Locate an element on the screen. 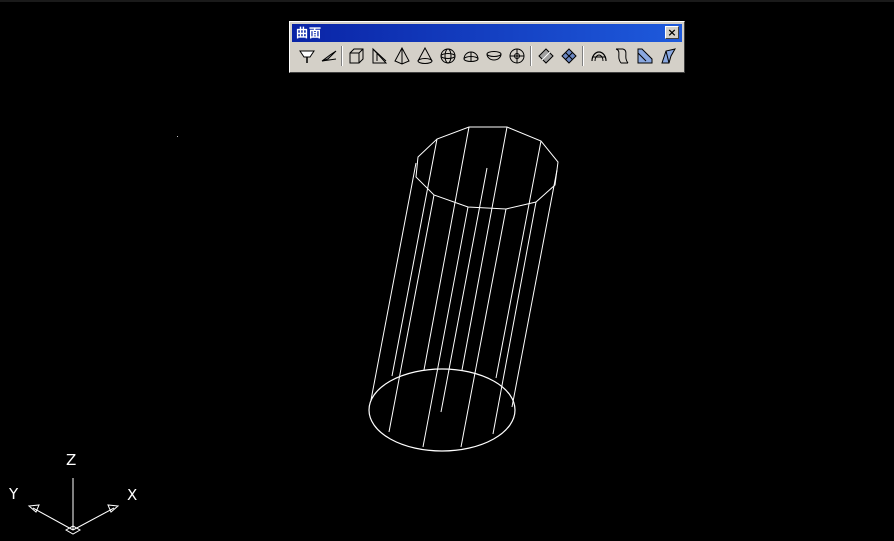  sphere-icon is located at coordinates (448, 56).